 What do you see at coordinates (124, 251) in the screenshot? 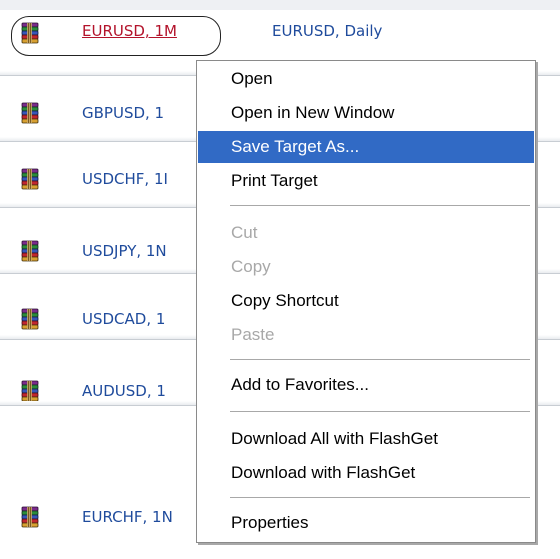
I see `file-link: USDJPY, 1N` at bounding box center [124, 251].